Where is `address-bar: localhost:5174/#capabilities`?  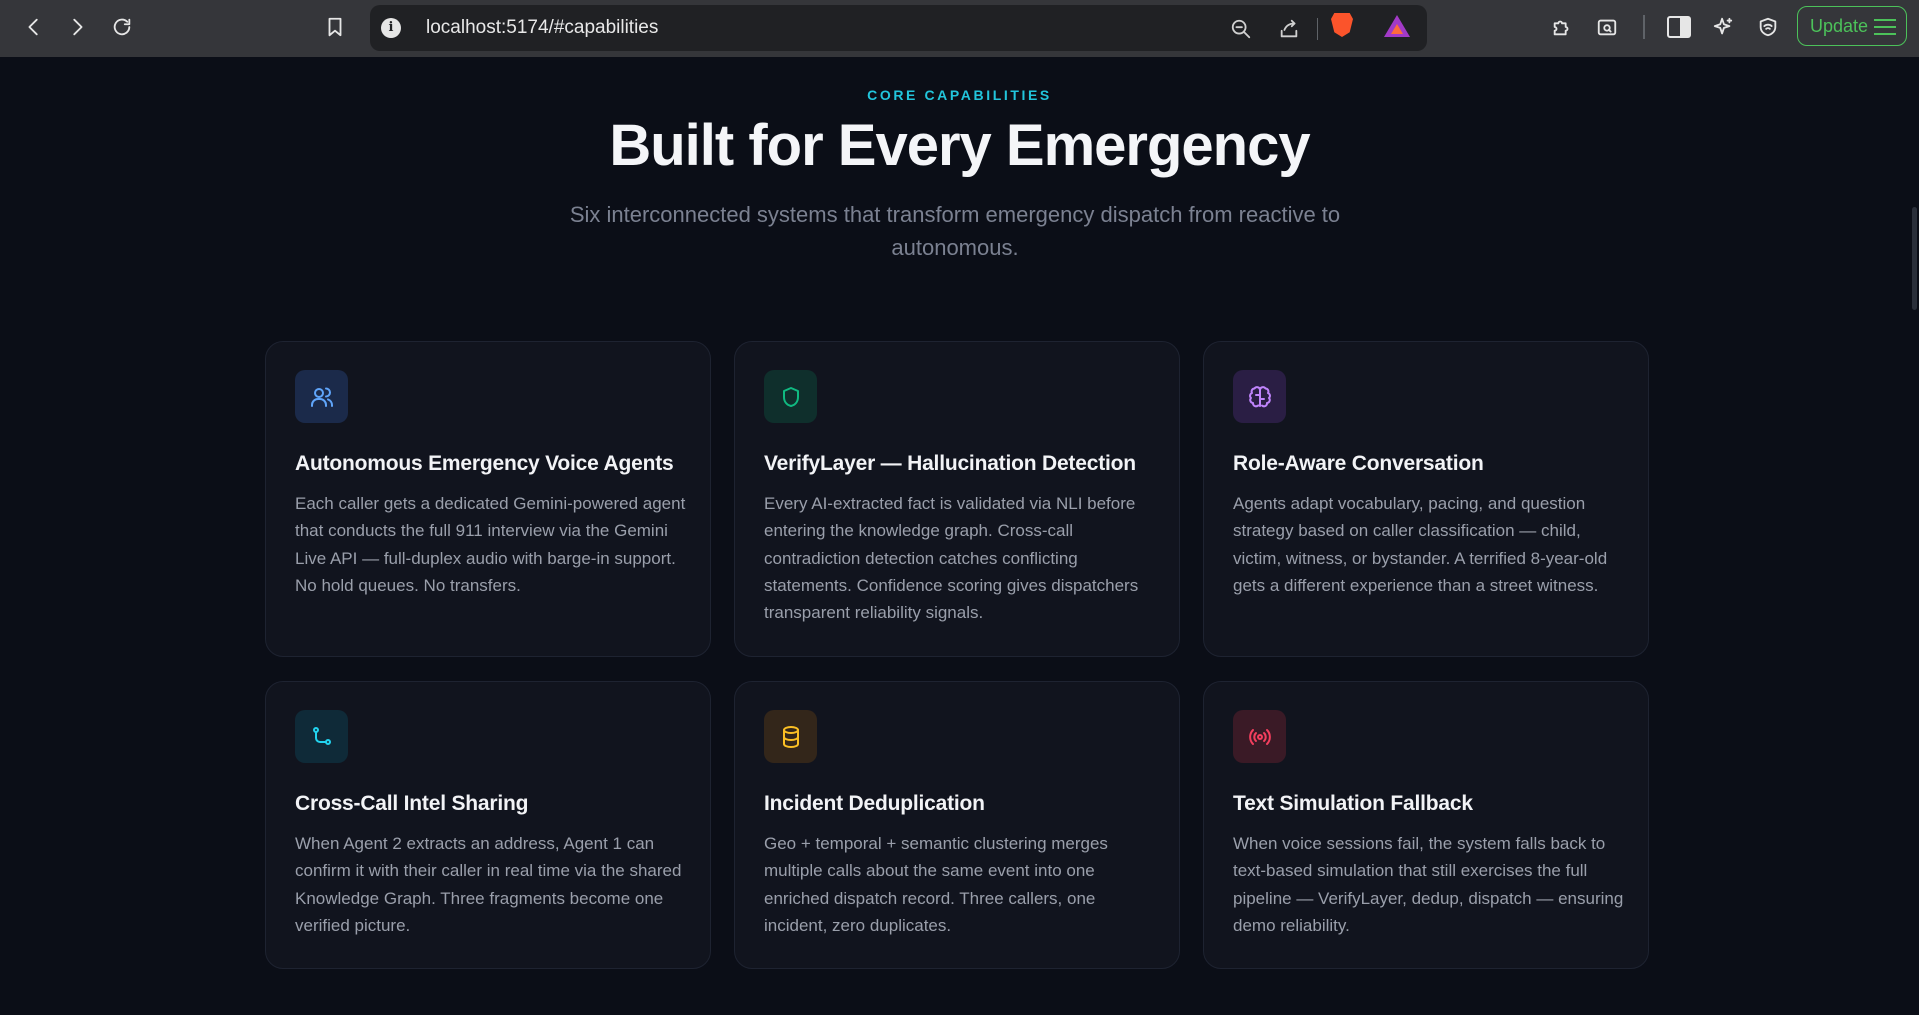 address-bar: localhost:5174/#capabilities is located at coordinates (898, 28).